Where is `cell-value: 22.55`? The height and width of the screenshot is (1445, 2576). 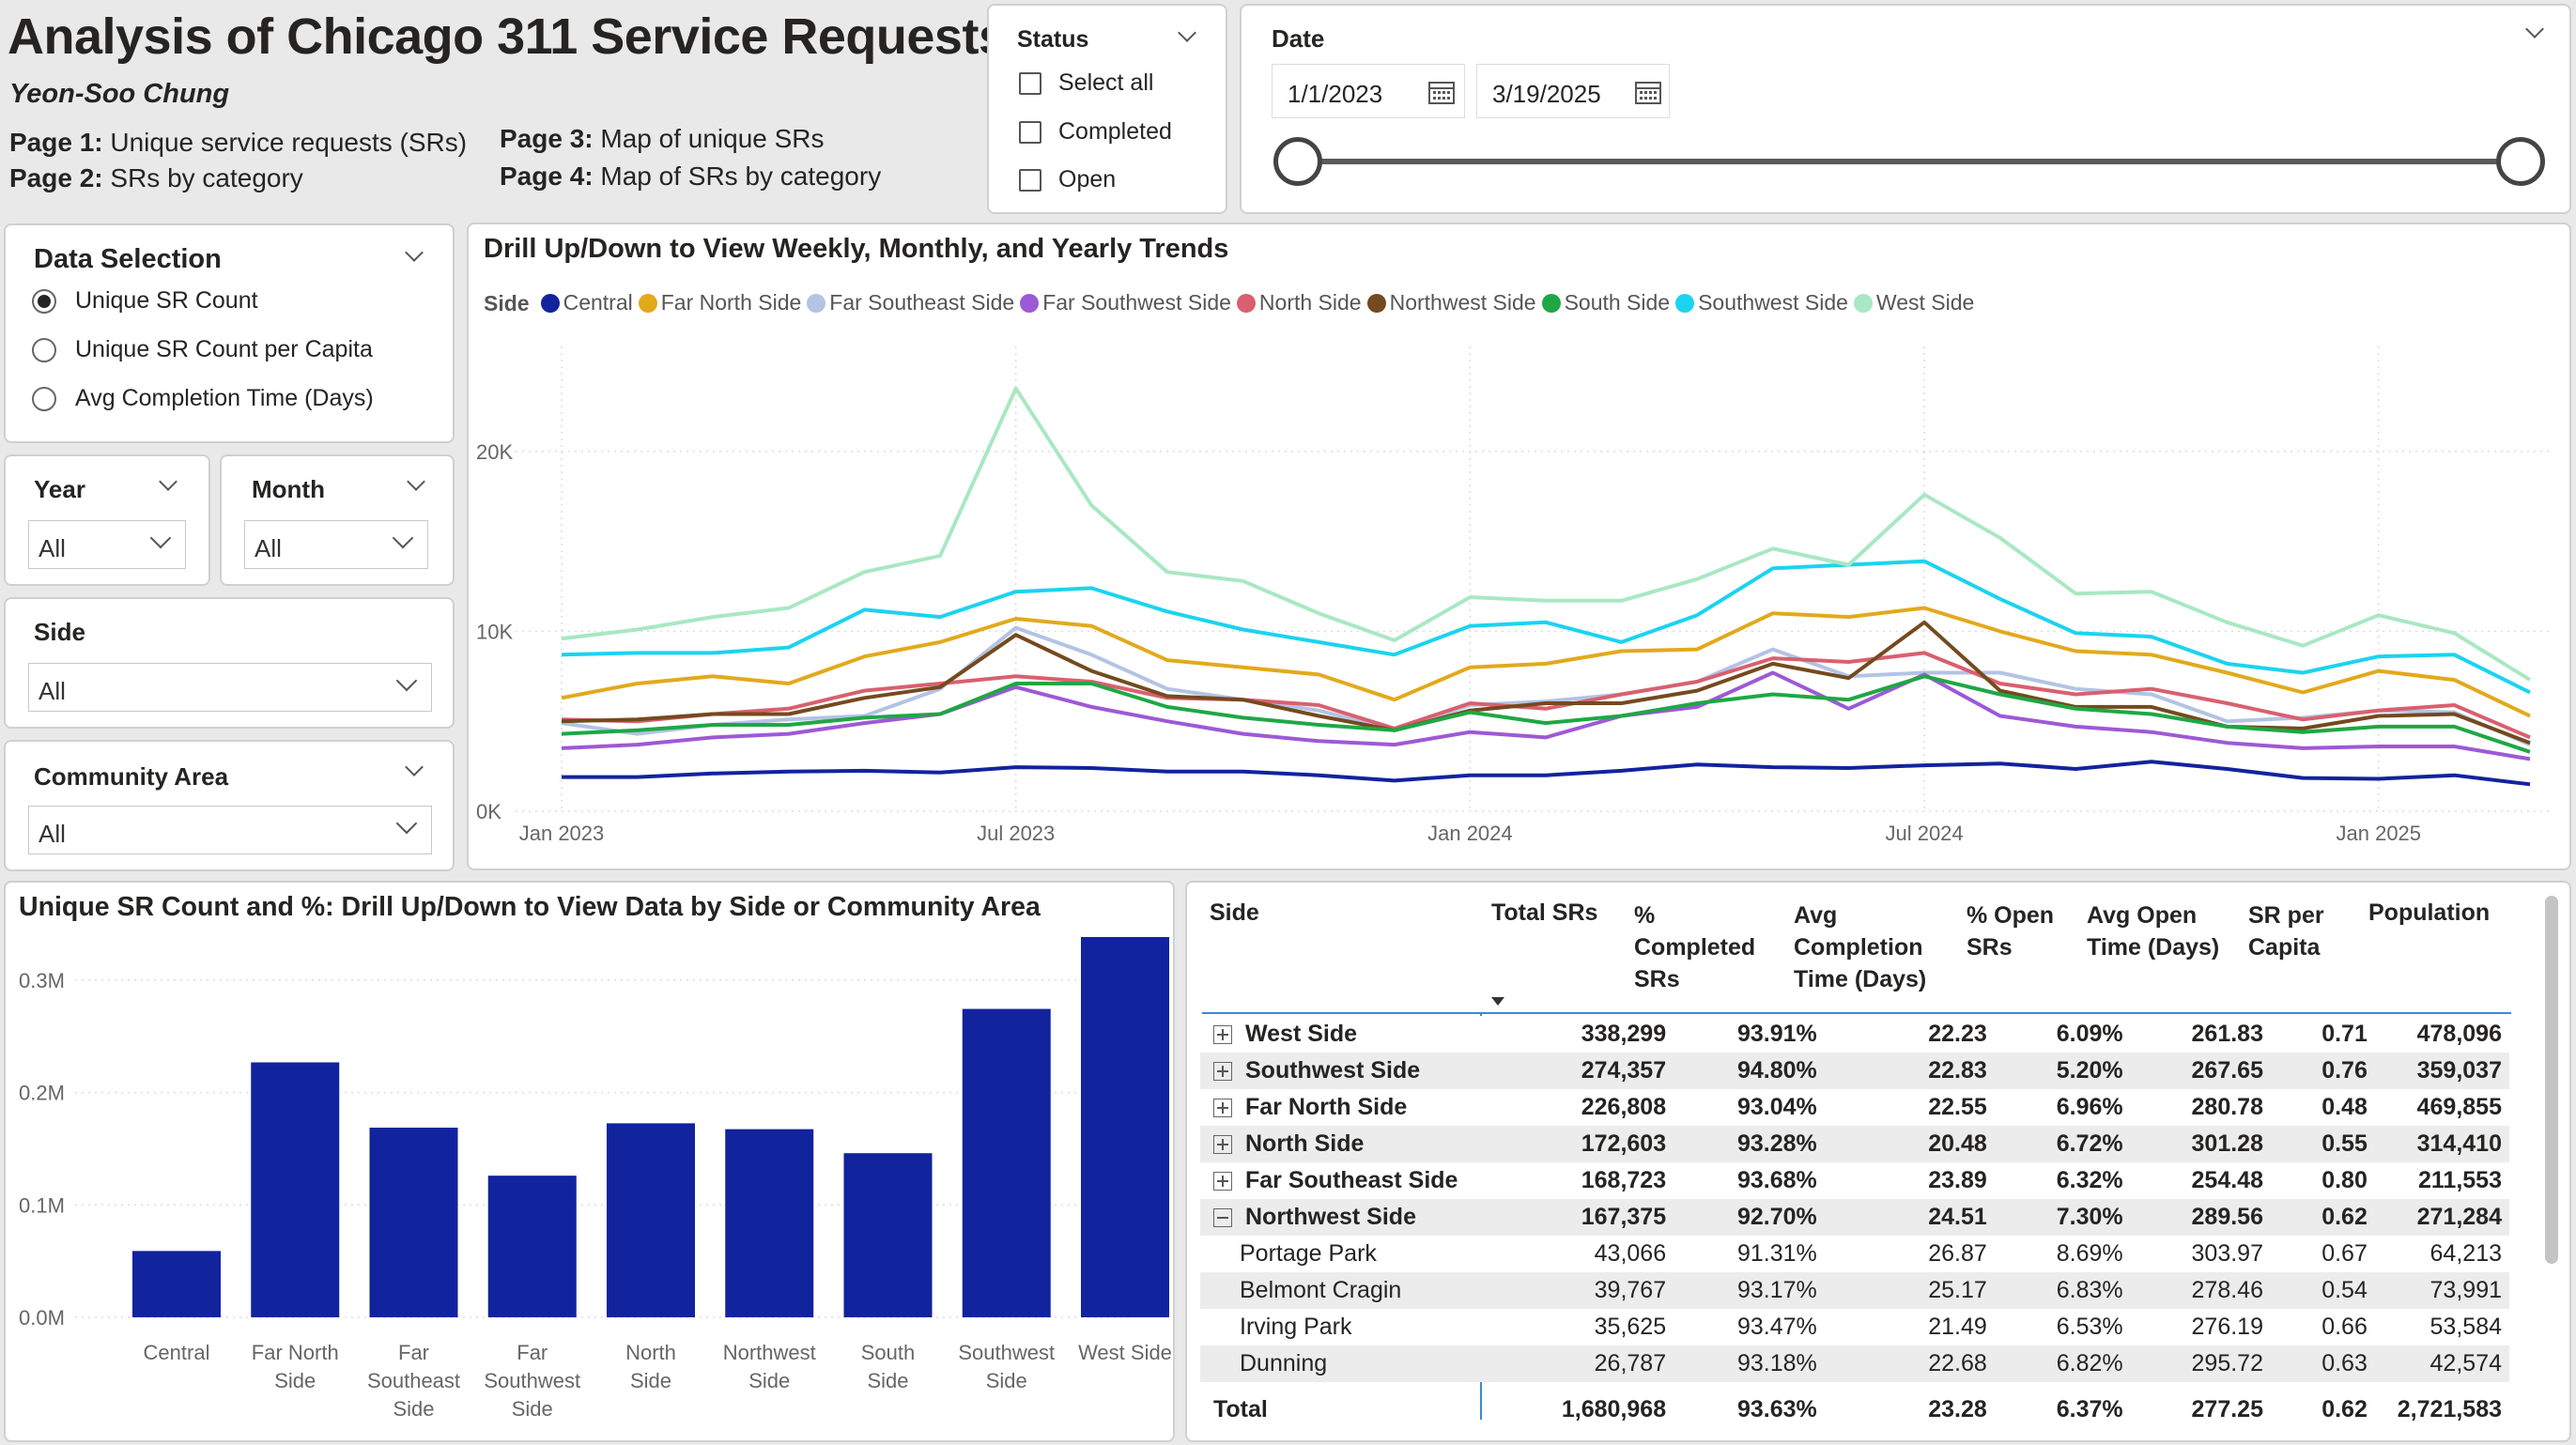 cell-value: 22.55 is located at coordinates (1957, 1107).